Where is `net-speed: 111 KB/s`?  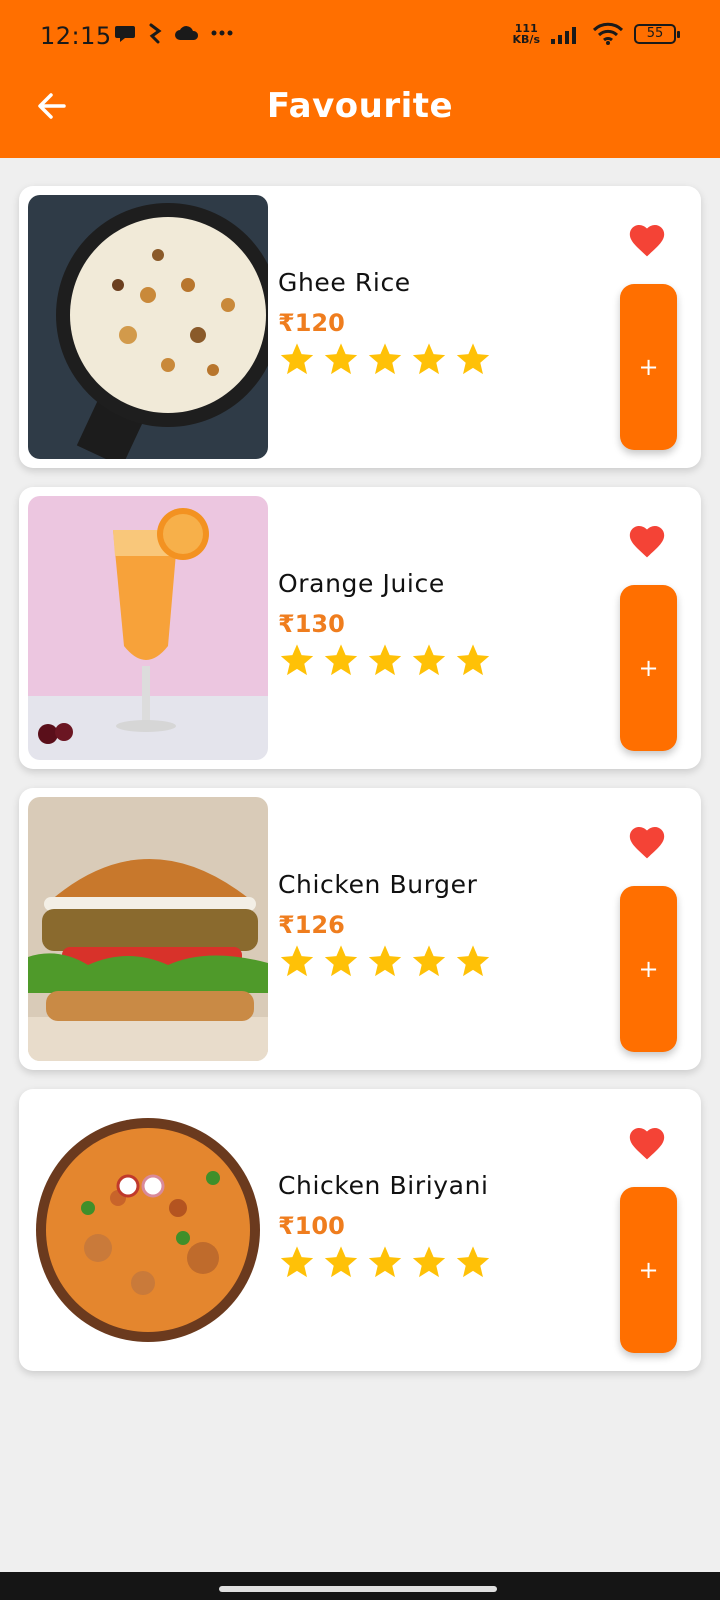
net-speed: 111 KB/s is located at coordinates (526, 34).